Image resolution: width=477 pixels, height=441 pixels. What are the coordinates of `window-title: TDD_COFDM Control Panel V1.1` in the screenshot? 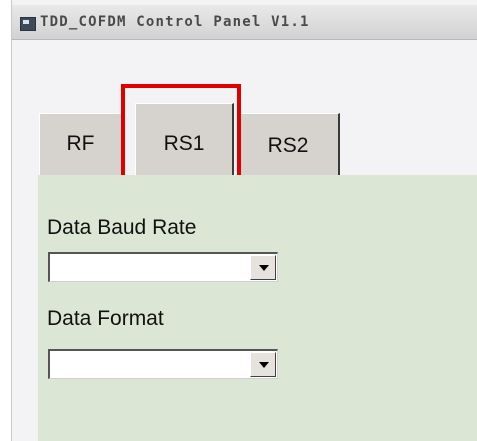 It's located at (175, 22).